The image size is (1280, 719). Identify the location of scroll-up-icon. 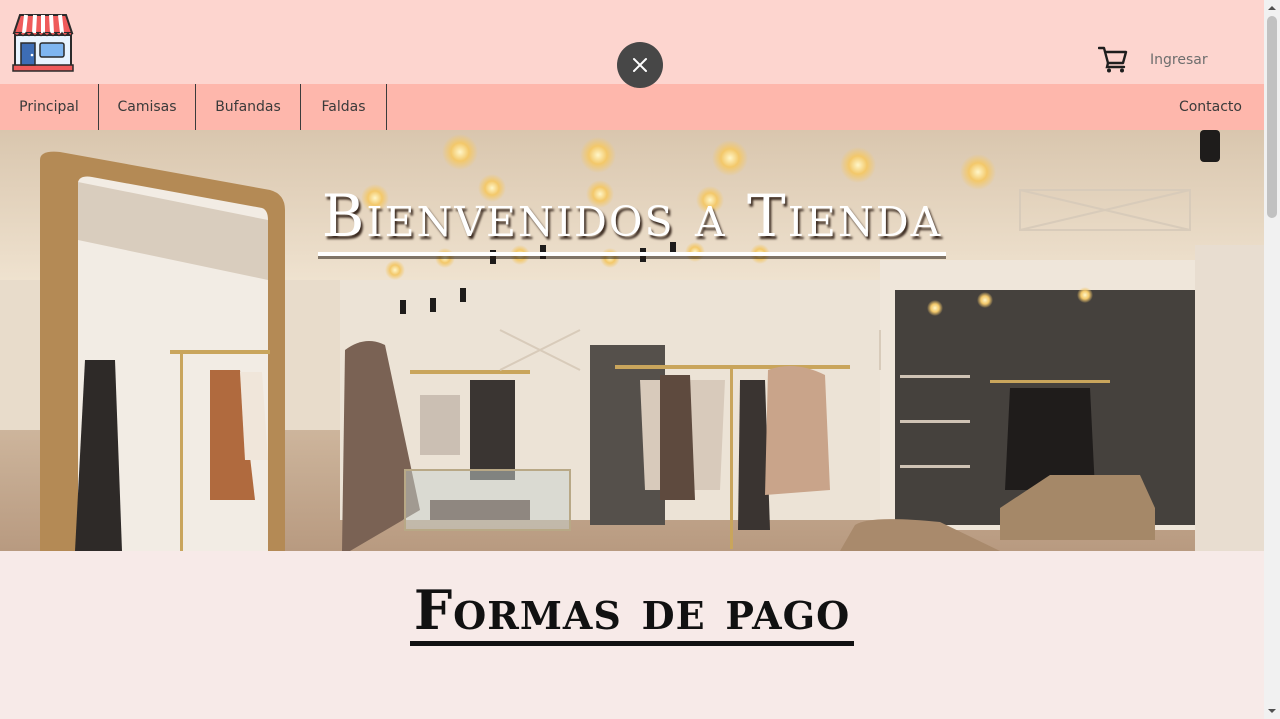
(1272, 8).